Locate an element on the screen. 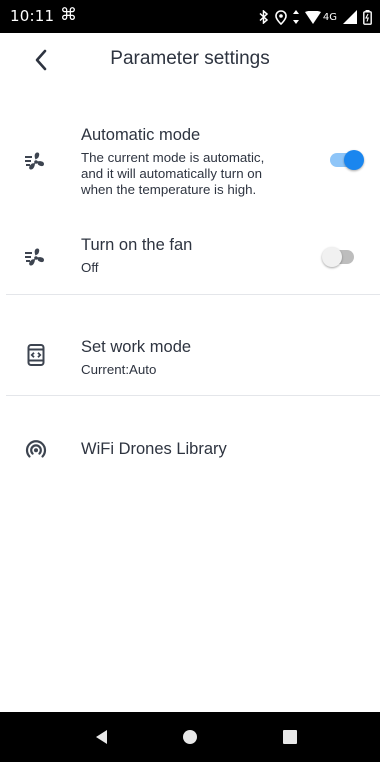 The image size is (380, 762). turn-on-fan-row: Turn on the fan Off is located at coordinates (190, 260).